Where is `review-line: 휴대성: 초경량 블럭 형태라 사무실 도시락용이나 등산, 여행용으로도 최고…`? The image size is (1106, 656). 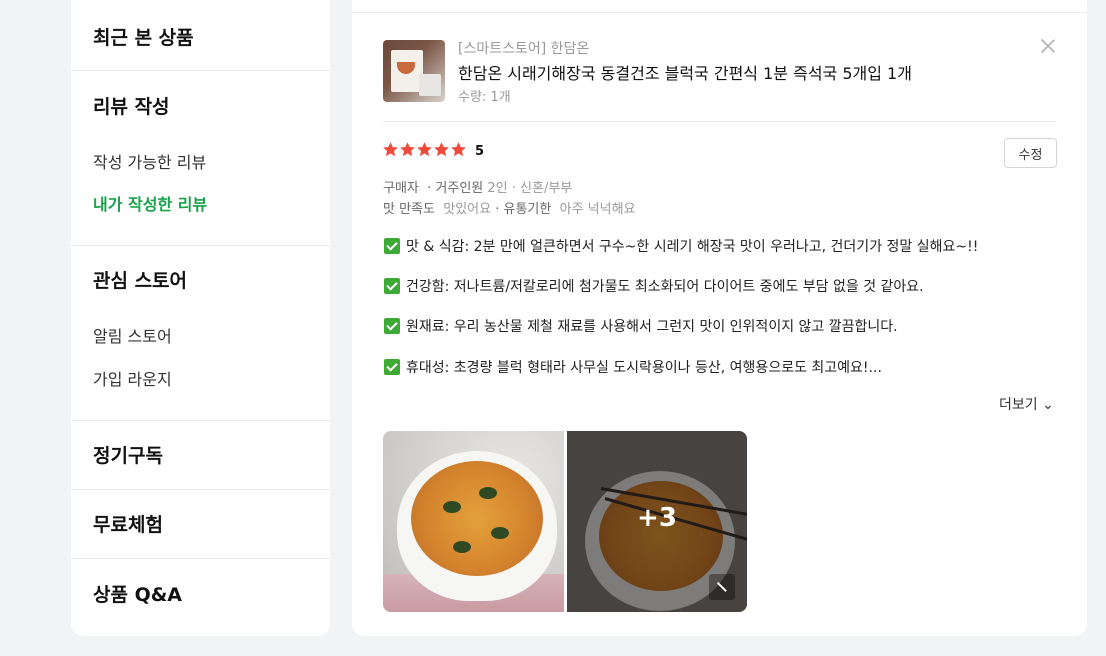 review-line: 휴대성: 초경량 블럭 형태라 사무실 도시락용이나 등산, 여행용으로도 최고… is located at coordinates (633, 367).